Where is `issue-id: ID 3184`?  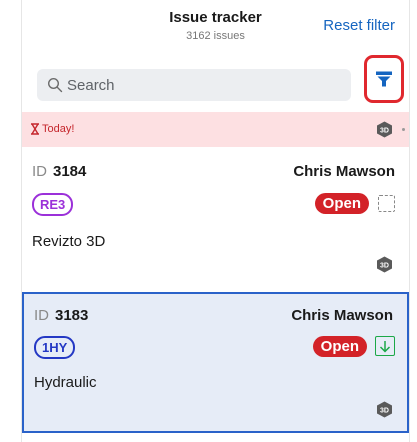 issue-id: ID 3184 is located at coordinates (59, 171).